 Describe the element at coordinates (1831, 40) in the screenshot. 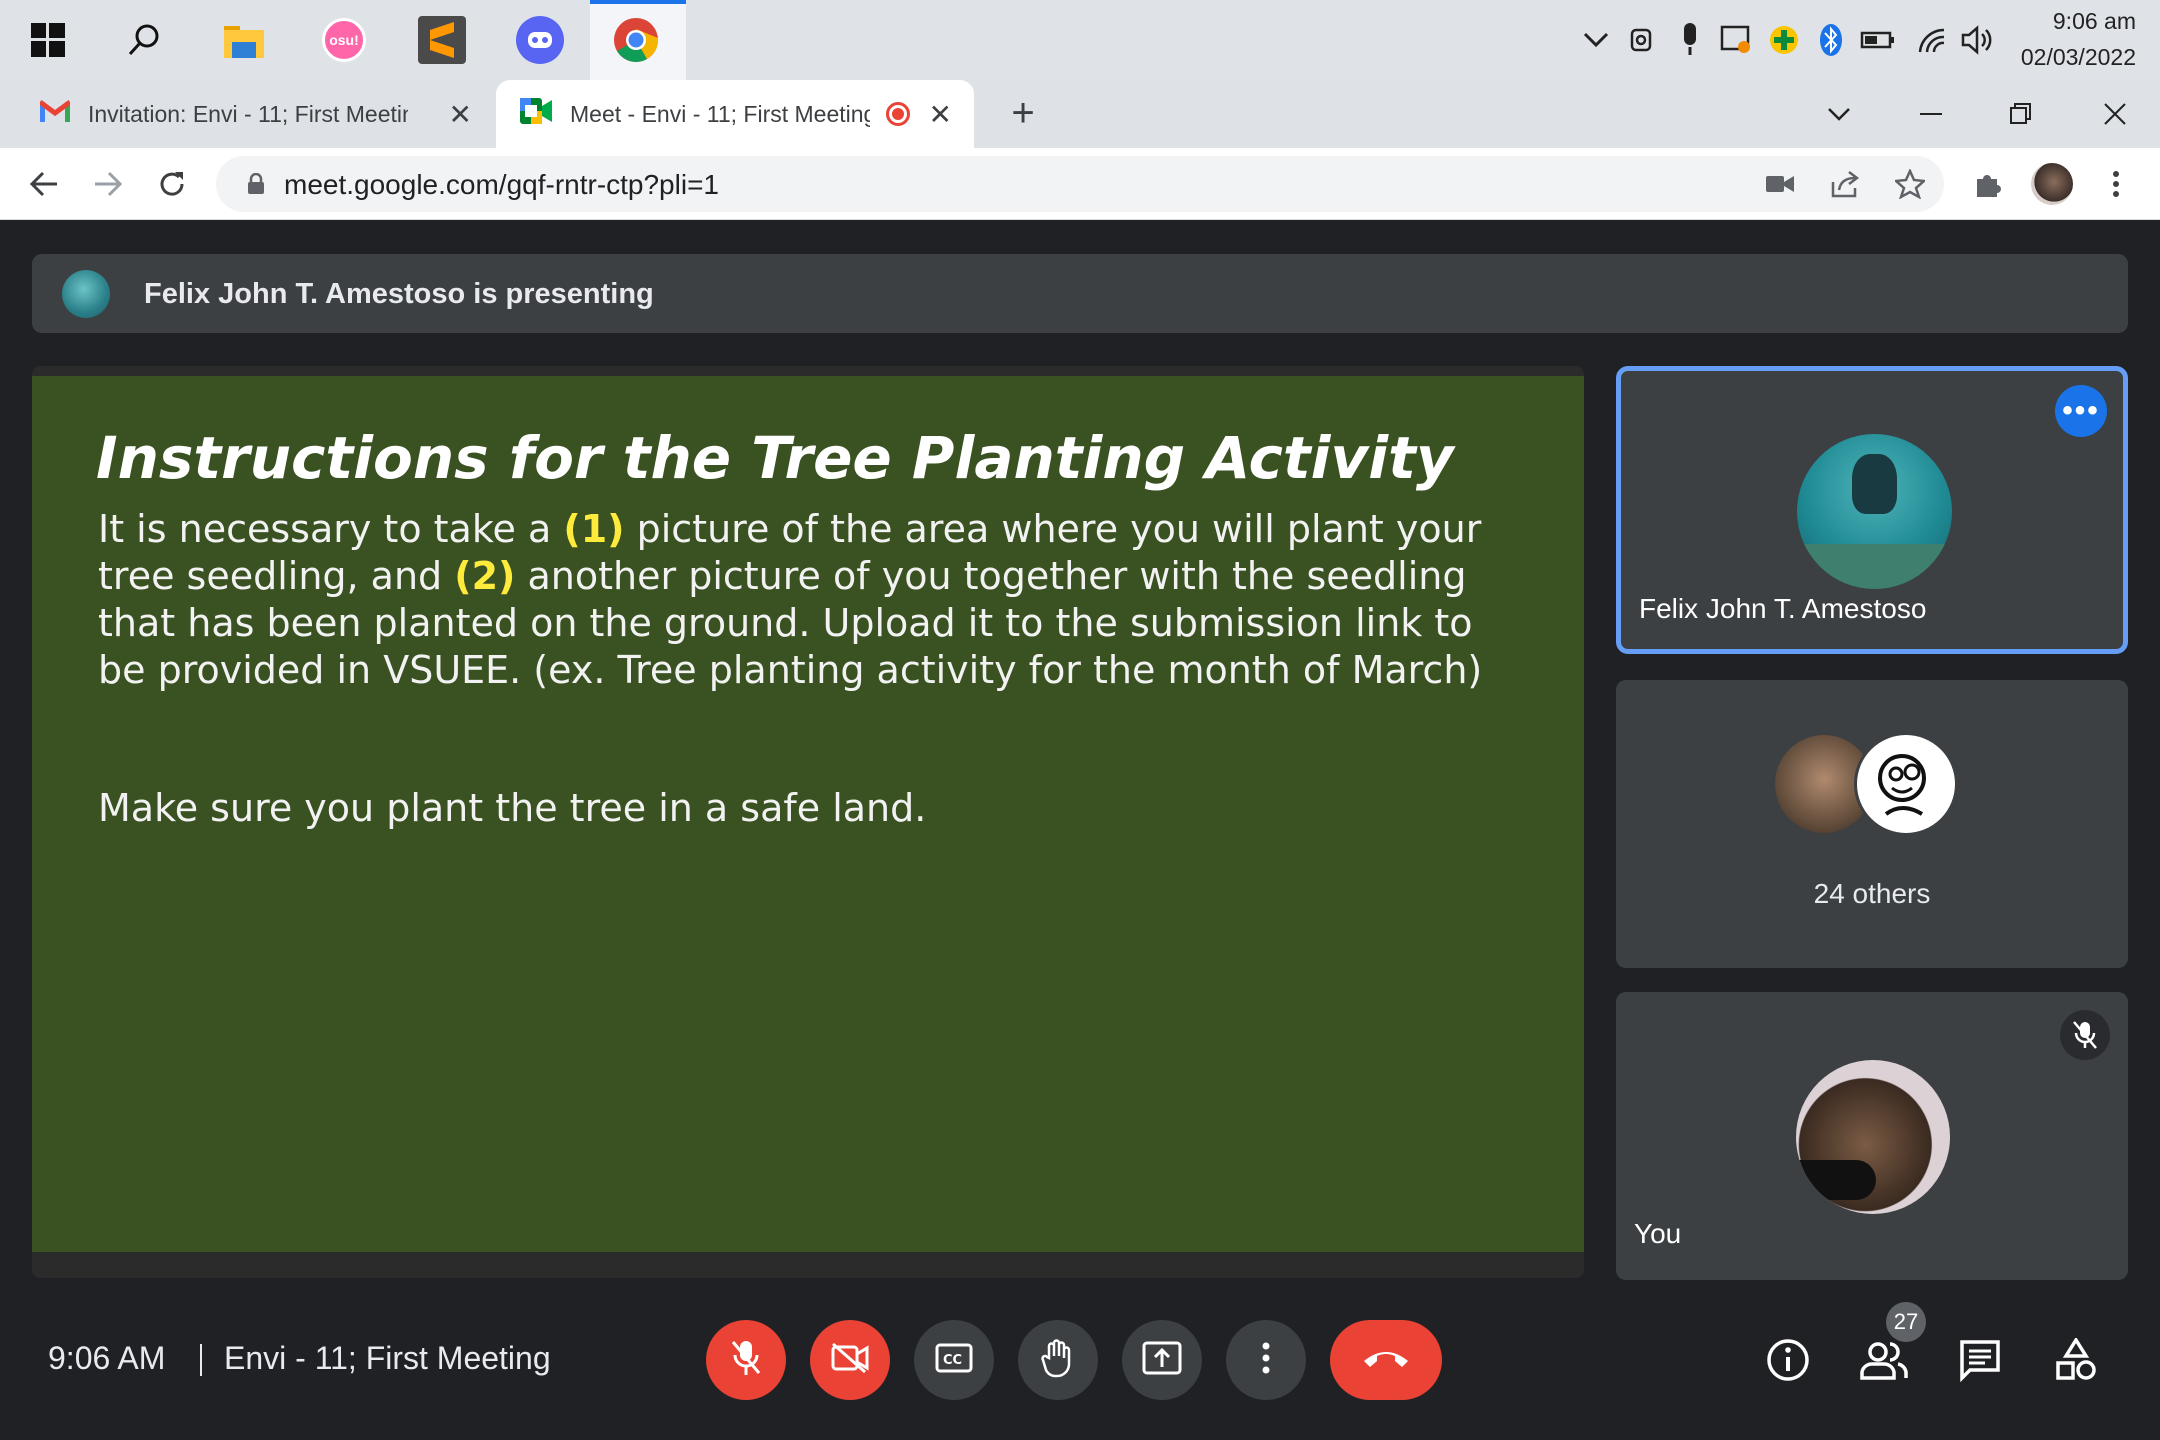

I see `bluetooth-icon` at that location.